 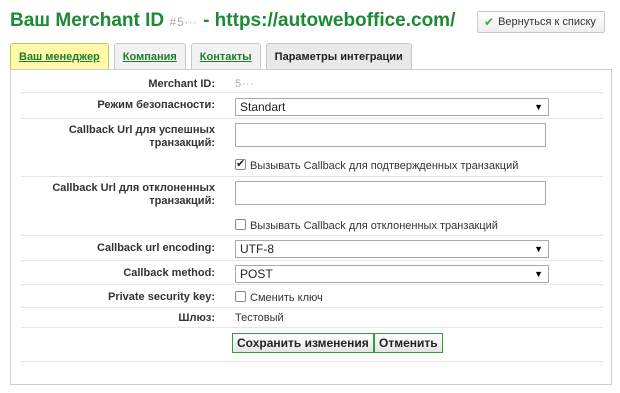 I want to click on encoding-select: UTF-8 ▼, so click(x=392, y=249).